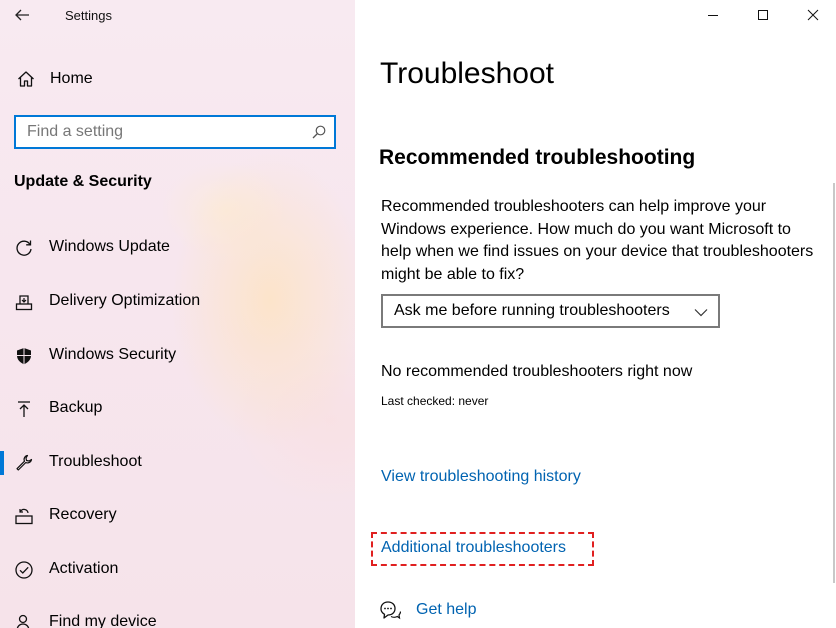  What do you see at coordinates (95, 461) in the screenshot?
I see `sidebar-item-label: Troubleshoot` at bounding box center [95, 461].